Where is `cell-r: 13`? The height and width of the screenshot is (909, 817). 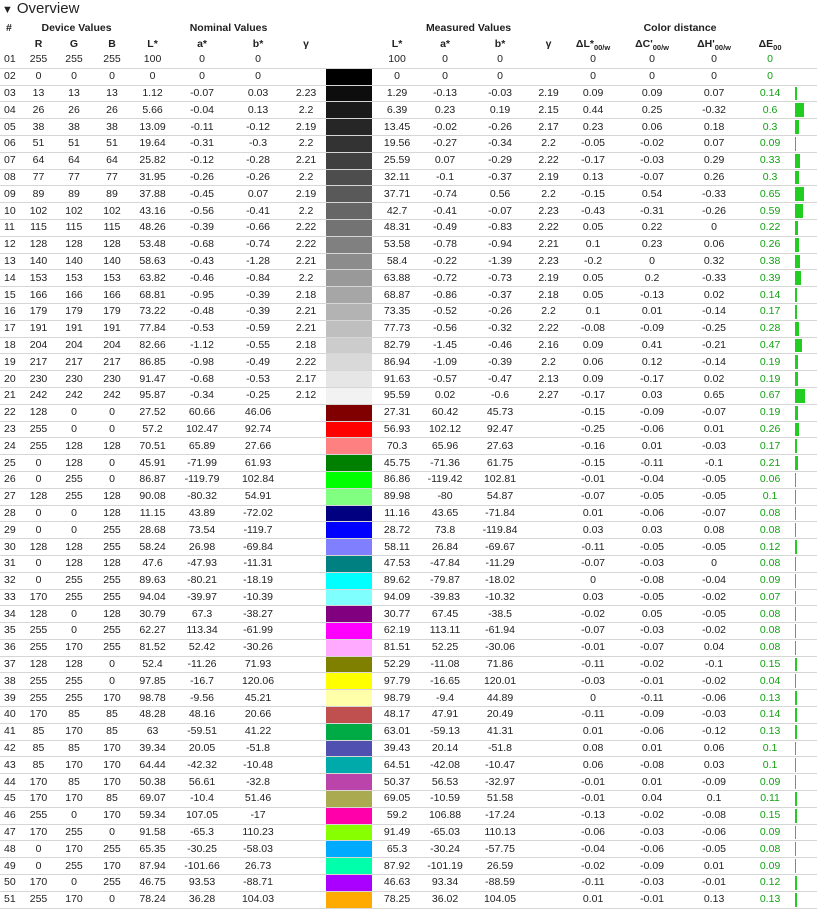 cell-r: 13 is located at coordinates (38, 92).